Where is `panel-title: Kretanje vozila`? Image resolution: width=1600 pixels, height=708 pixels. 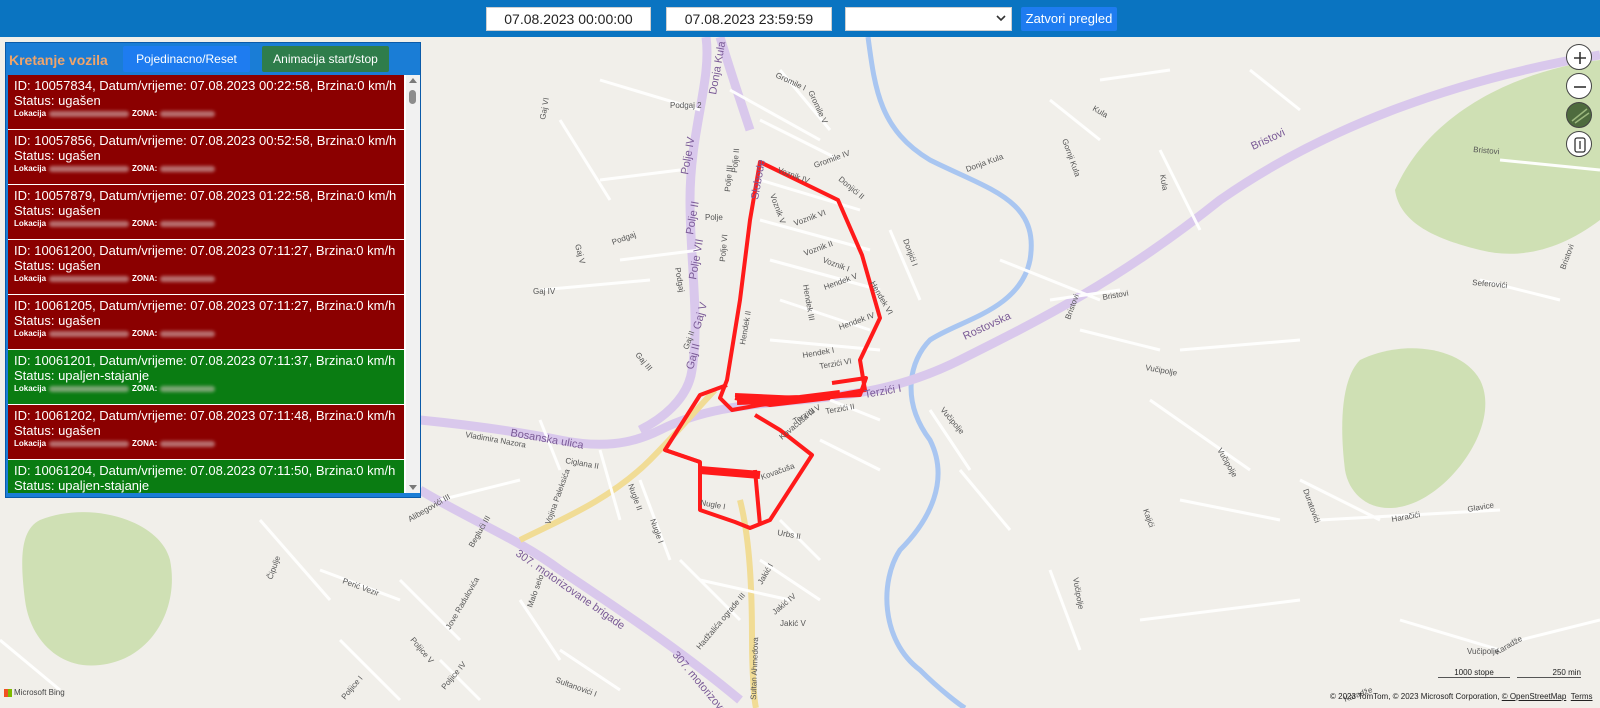
panel-title: Kretanje vozila is located at coordinates (58, 60).